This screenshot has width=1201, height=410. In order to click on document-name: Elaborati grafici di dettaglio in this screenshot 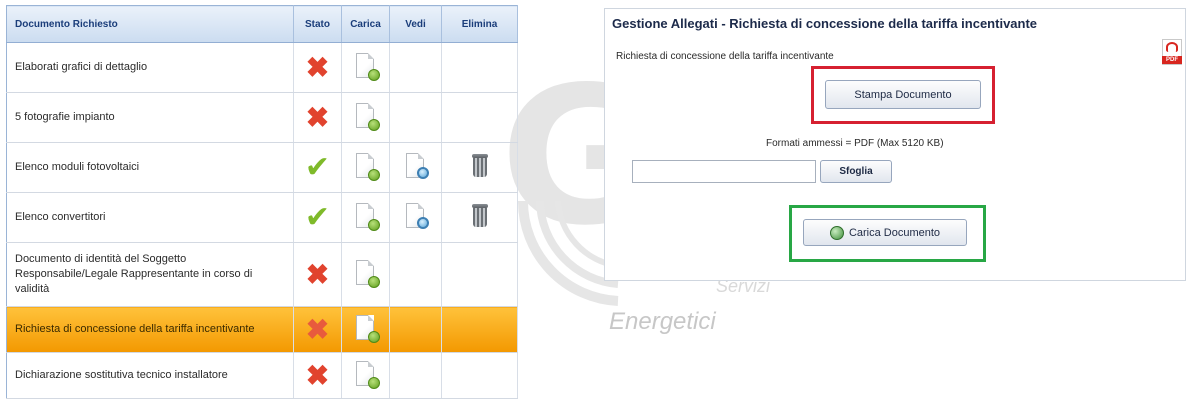, I will do `click(150, 67)`.